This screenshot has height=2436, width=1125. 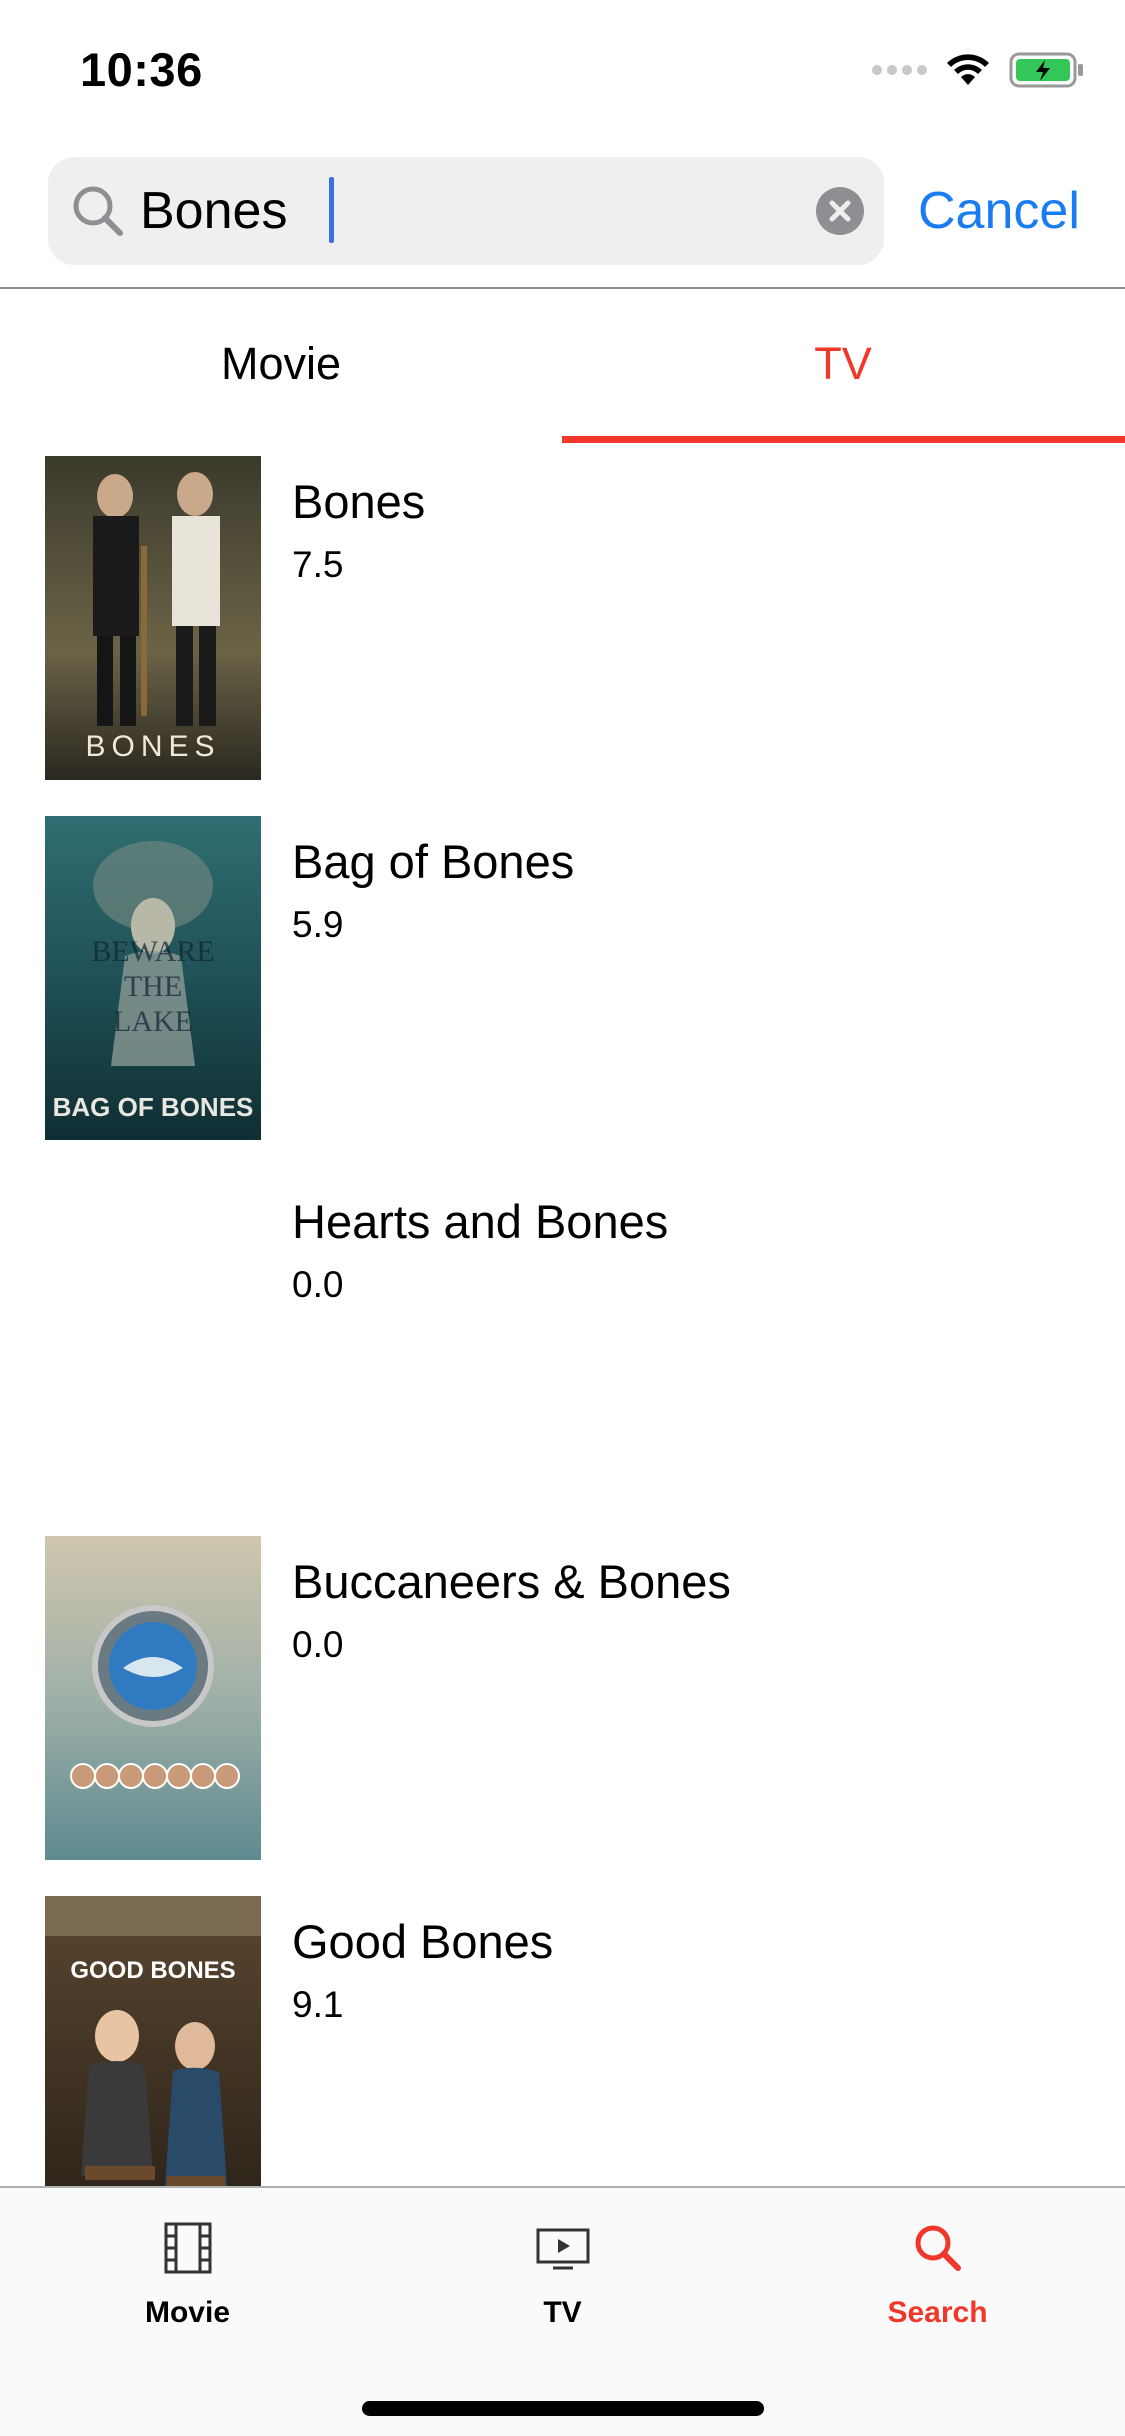 I want to click on result-rating: 7.5, so click(x=318, y=564).